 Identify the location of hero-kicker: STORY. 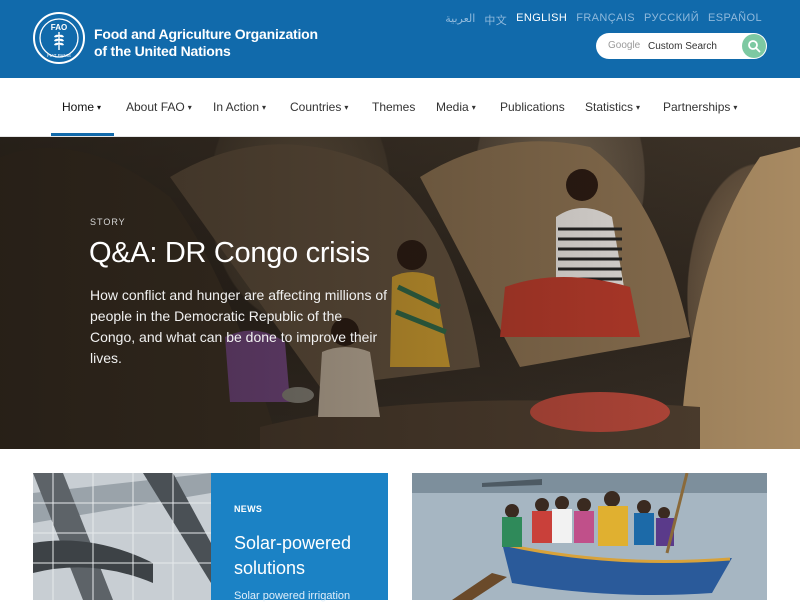
(108, 222).